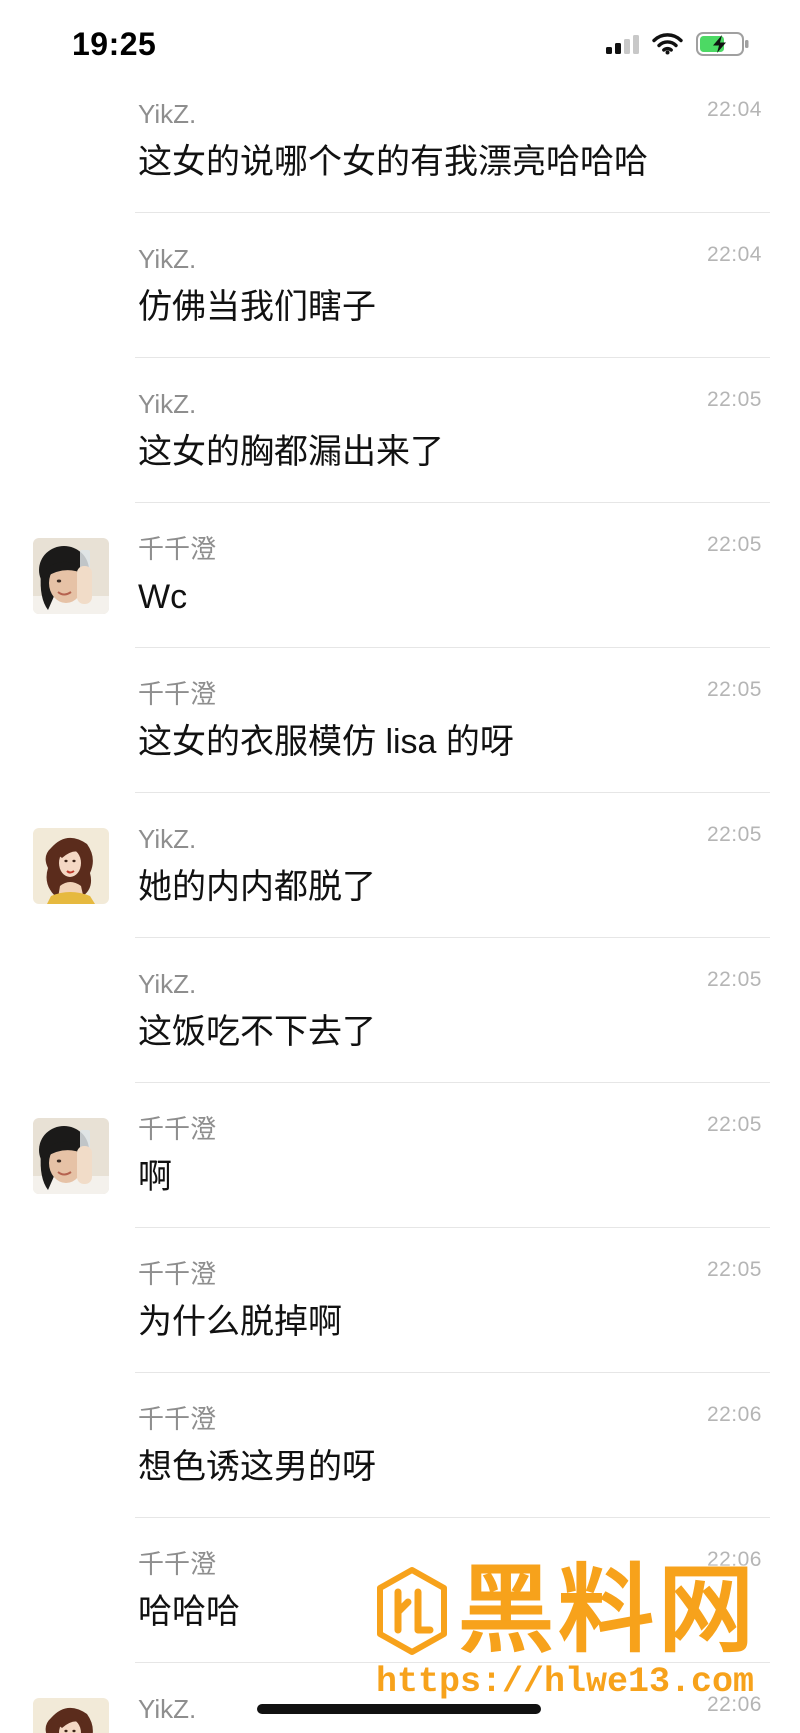  Describe the element at coordinates (393, 162) in the screenshot. I see `message-text: 这女的说哪个女的有我漂亮哈哈哈` at that location.